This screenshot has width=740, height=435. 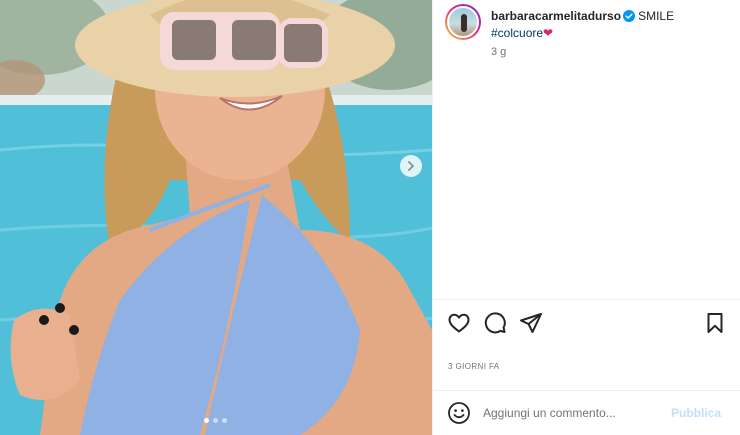 I want to click on bookmark-icon, so click(x=715, y=325).